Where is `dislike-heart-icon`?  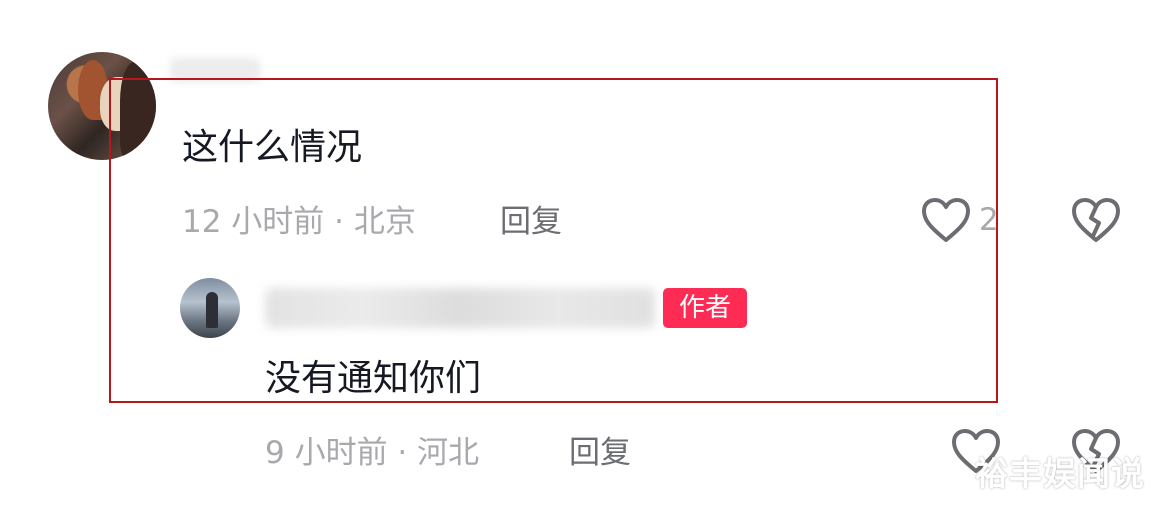 dislike-heart-icon is located at coordinates (1096, 220).